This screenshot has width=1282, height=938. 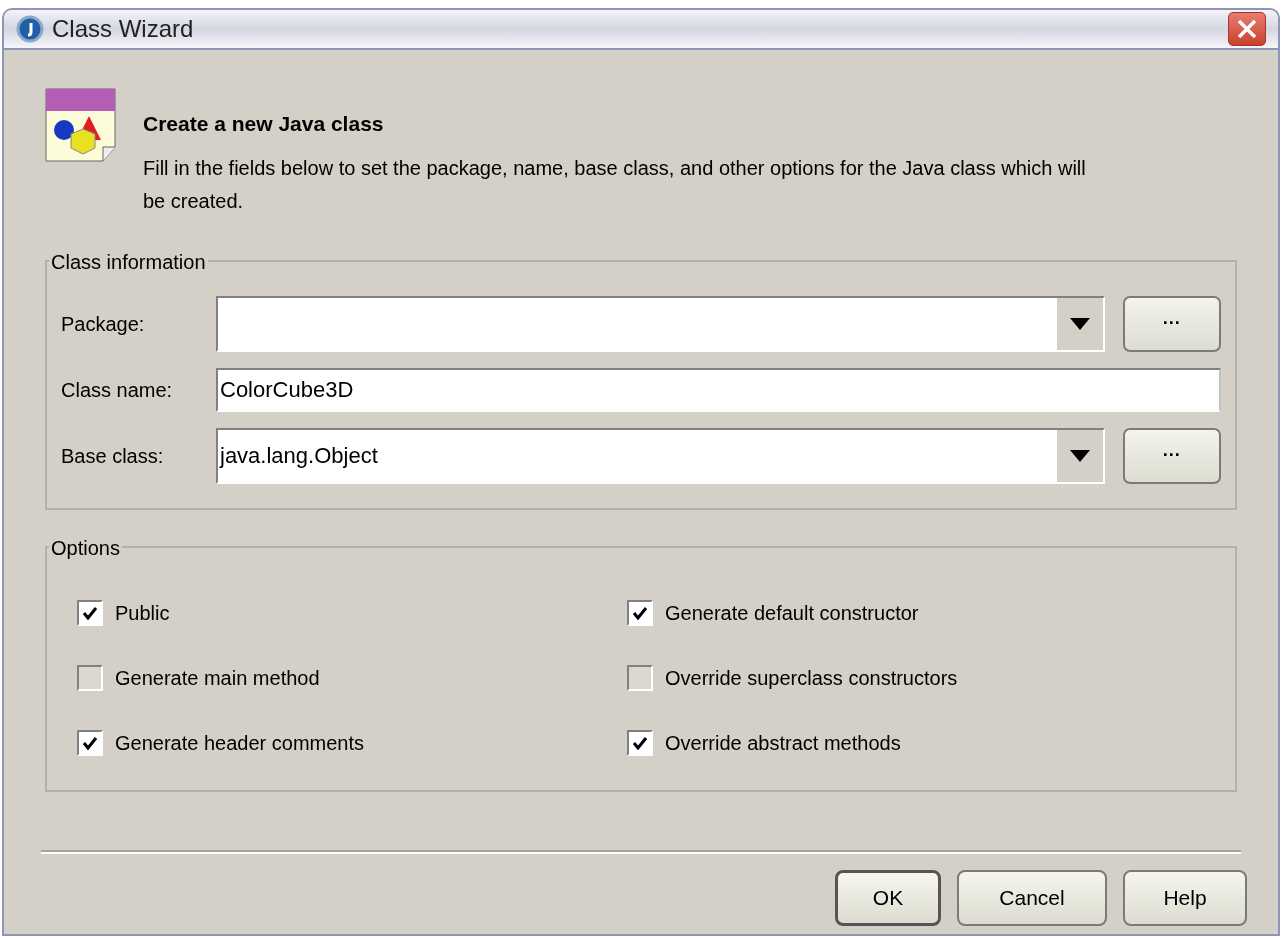 I want to click on dialog-button: OK, so click(x=888, y=897).